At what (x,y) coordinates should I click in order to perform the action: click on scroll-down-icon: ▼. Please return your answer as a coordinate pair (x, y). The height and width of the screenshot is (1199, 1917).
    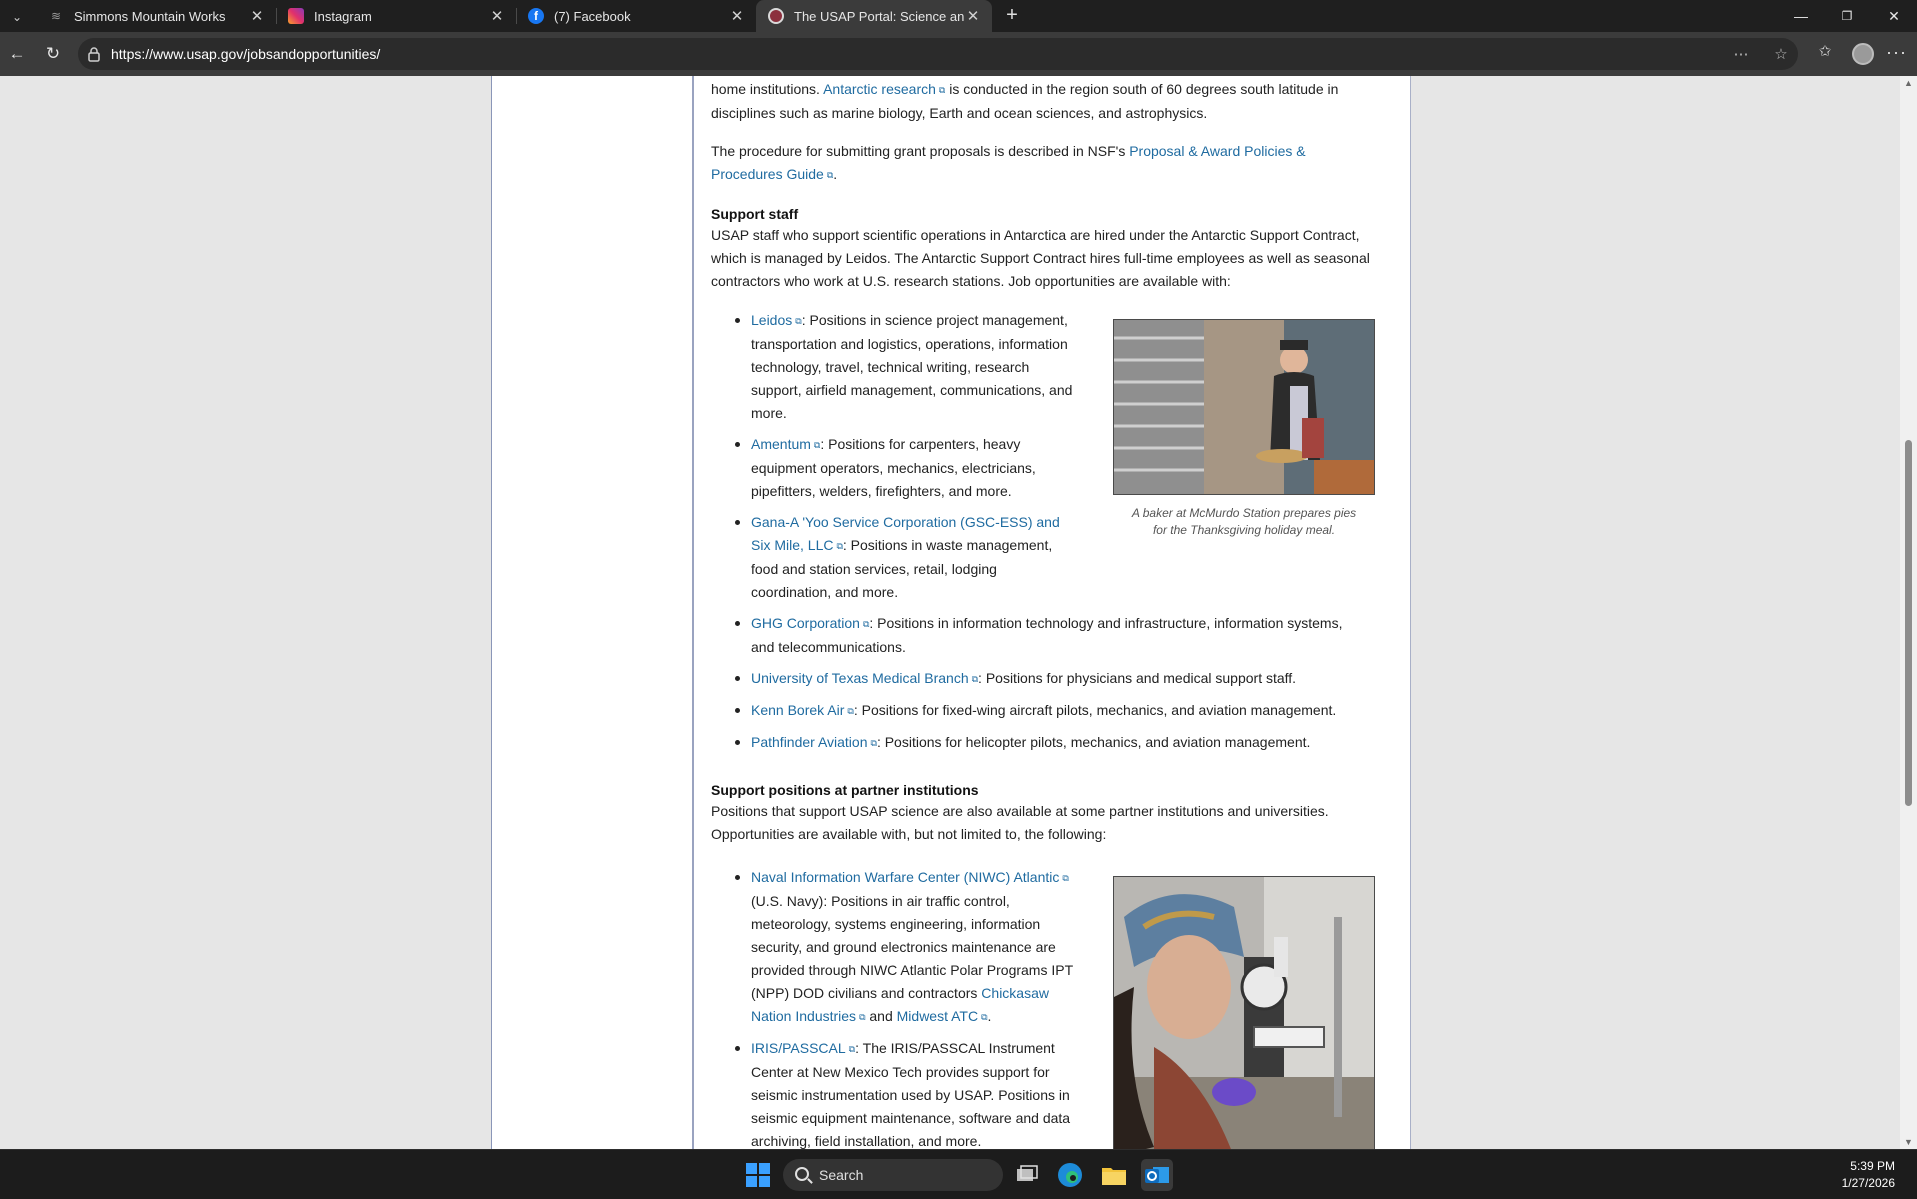
    Looking at the image, I should click on (1908, 1142).